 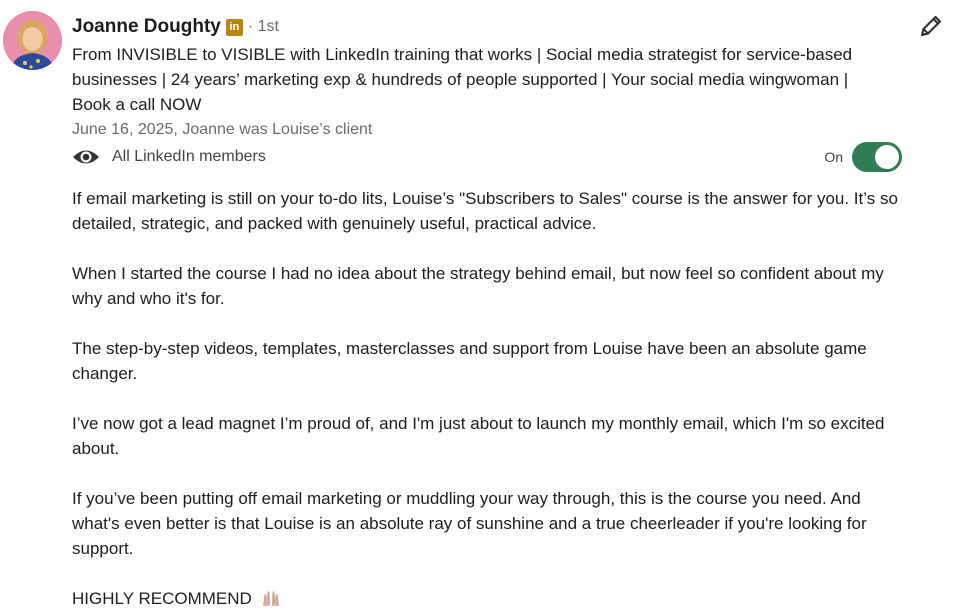 I want to click on visibility-toggle, so click(x=877, y=157).